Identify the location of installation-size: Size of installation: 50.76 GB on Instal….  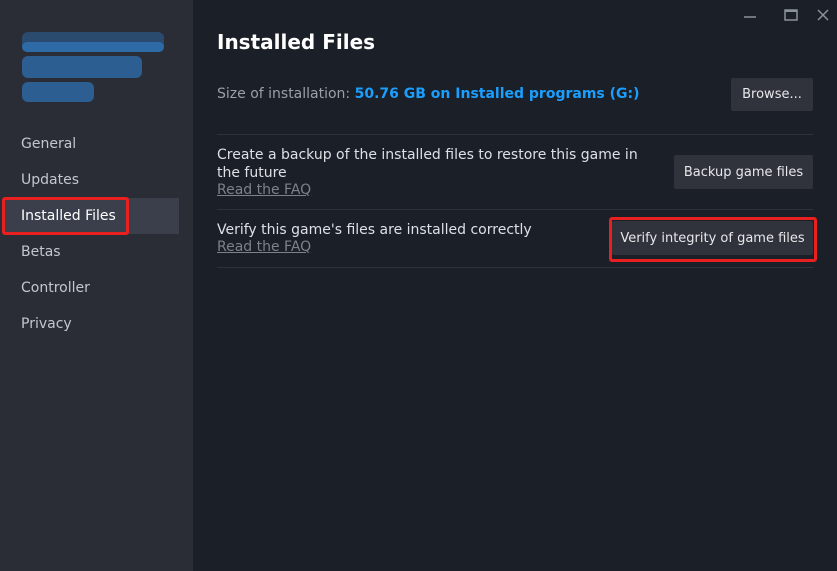
(428, 94).